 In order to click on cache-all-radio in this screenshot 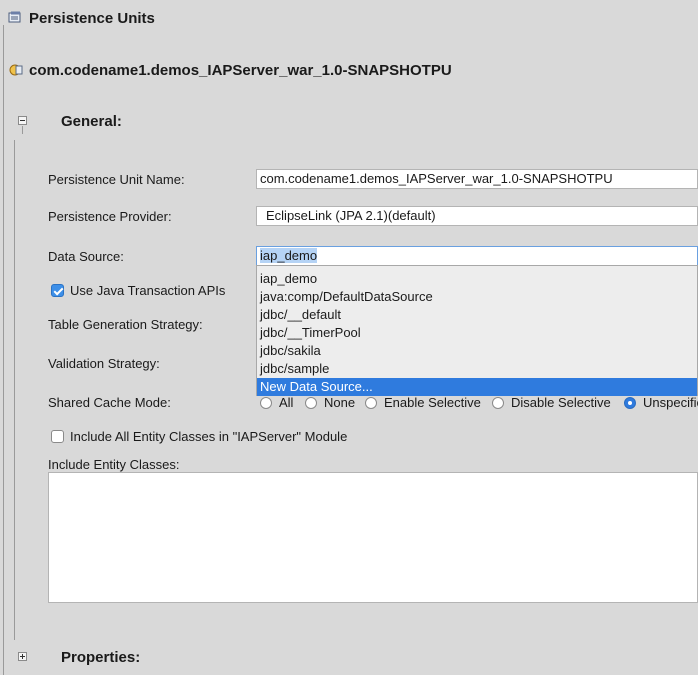, I will do `click(266, 403)`.